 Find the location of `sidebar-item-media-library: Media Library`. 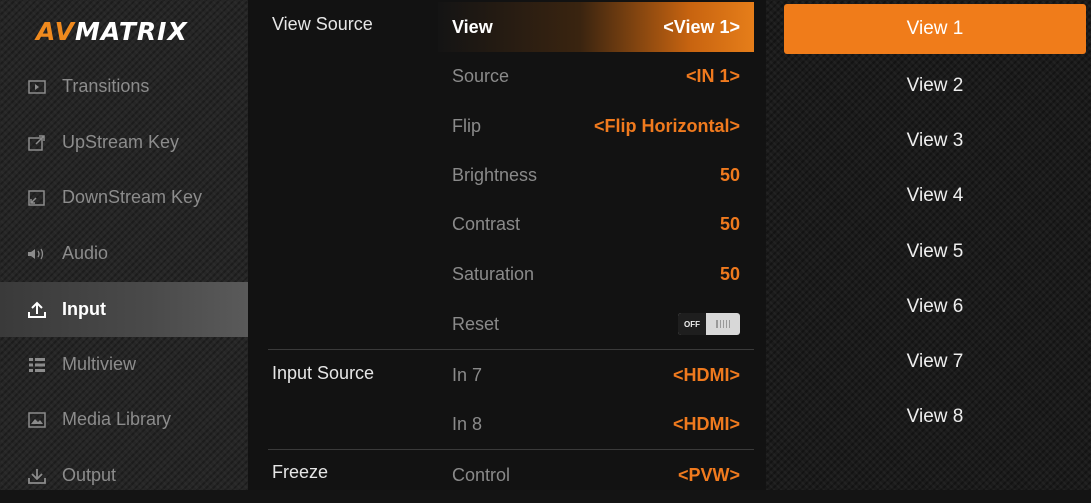

sidebar-item-media-library: Media Library is located at coordinates (124, 419).